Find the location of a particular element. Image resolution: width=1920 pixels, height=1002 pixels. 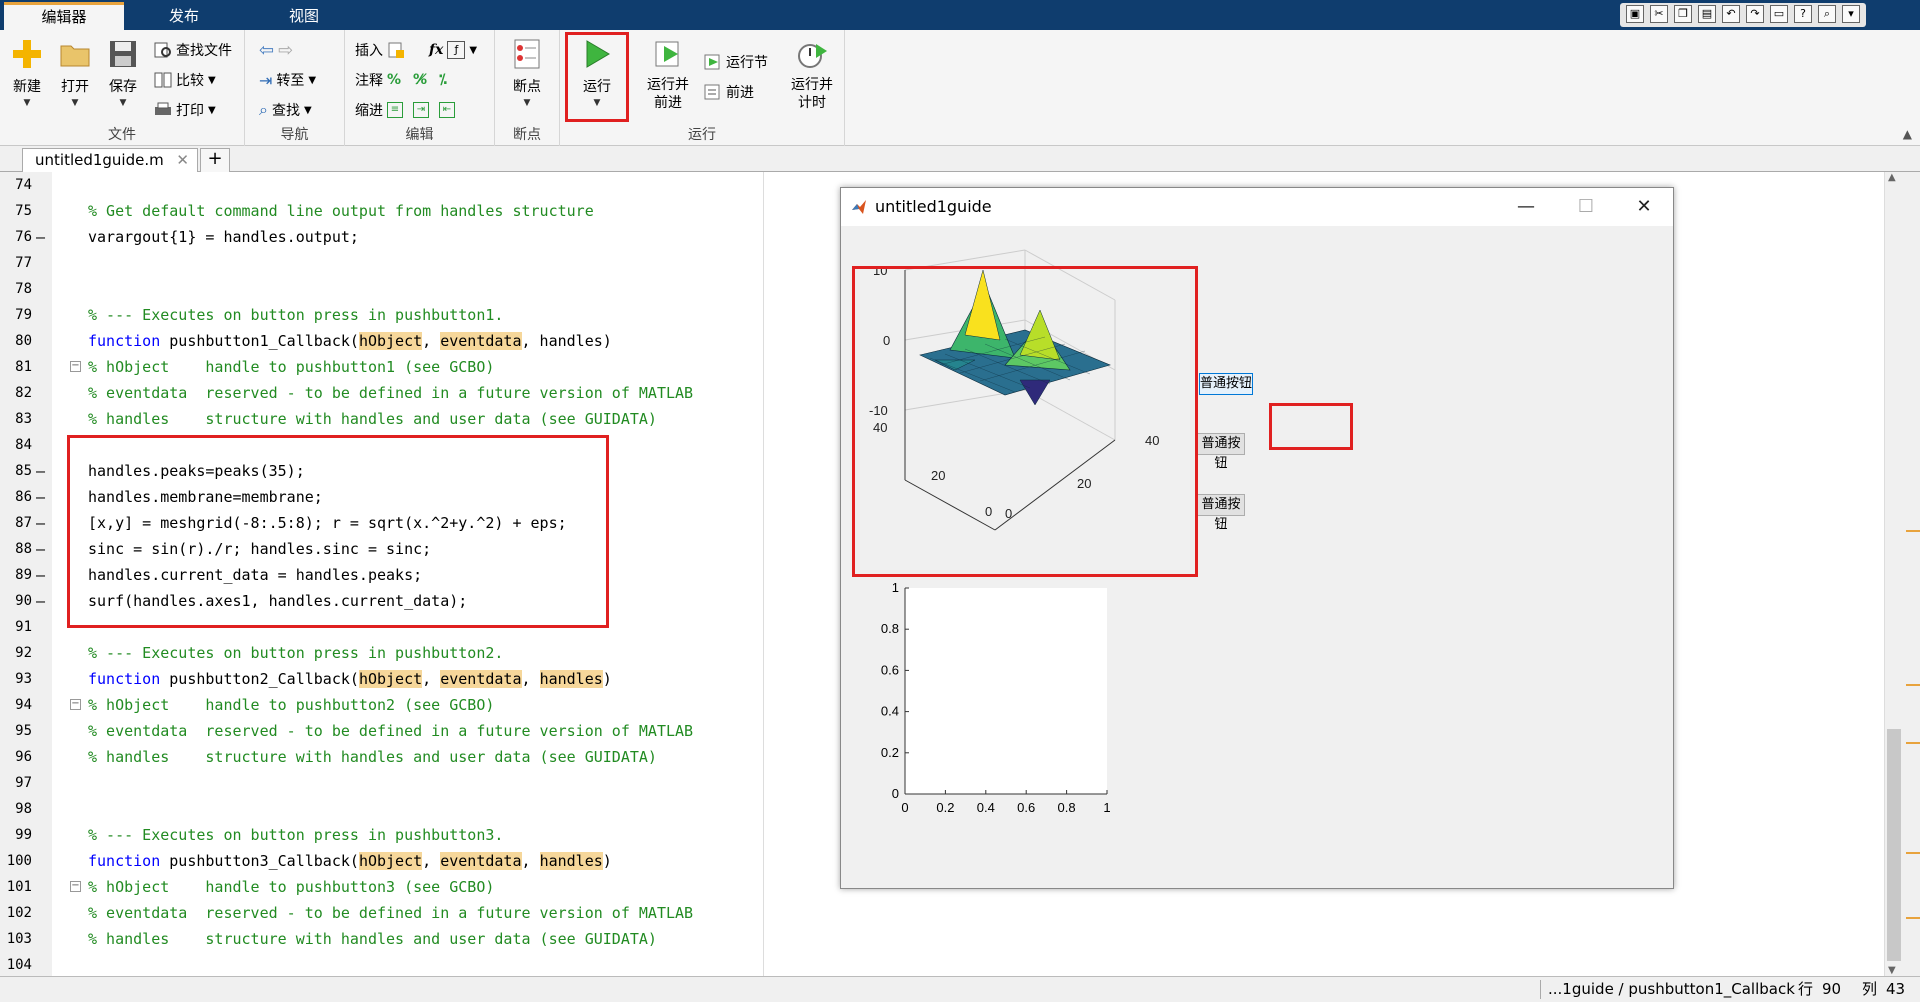

tab-view: 视图 is located at coordinates (304, 16).